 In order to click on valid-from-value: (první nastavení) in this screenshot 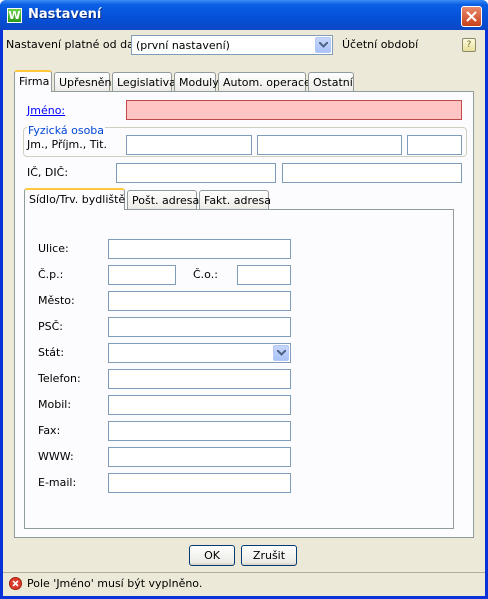, I will do `click(183, 45)`.